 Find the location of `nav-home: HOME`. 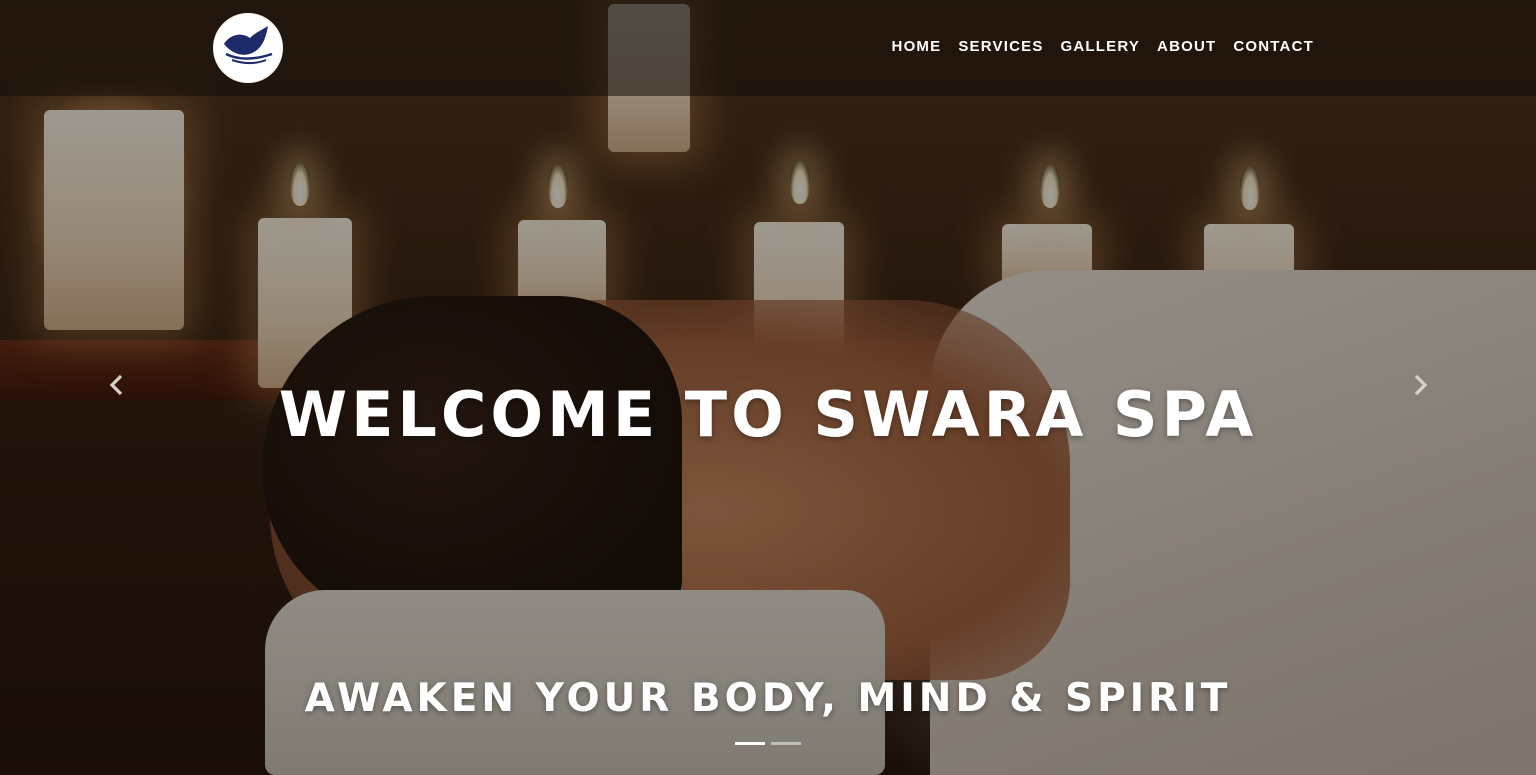

nav-home: HOME is located at coordinates (917, 46).